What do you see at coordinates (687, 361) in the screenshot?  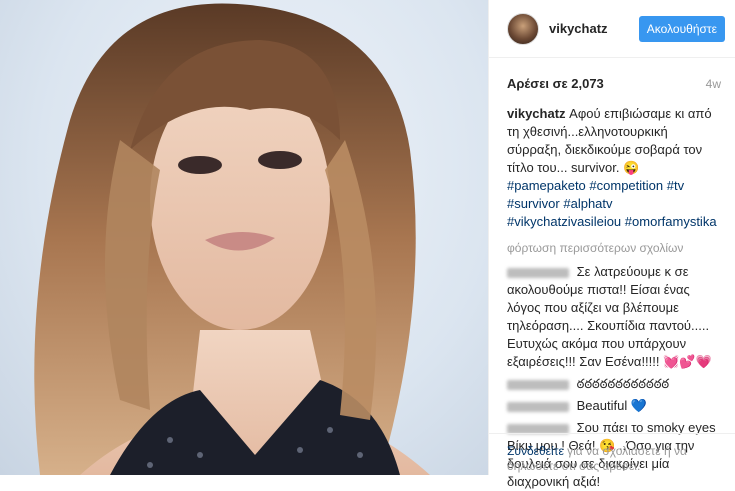 I see `comment-emoji: 💓💕💗` at bounding box center [687, 361].